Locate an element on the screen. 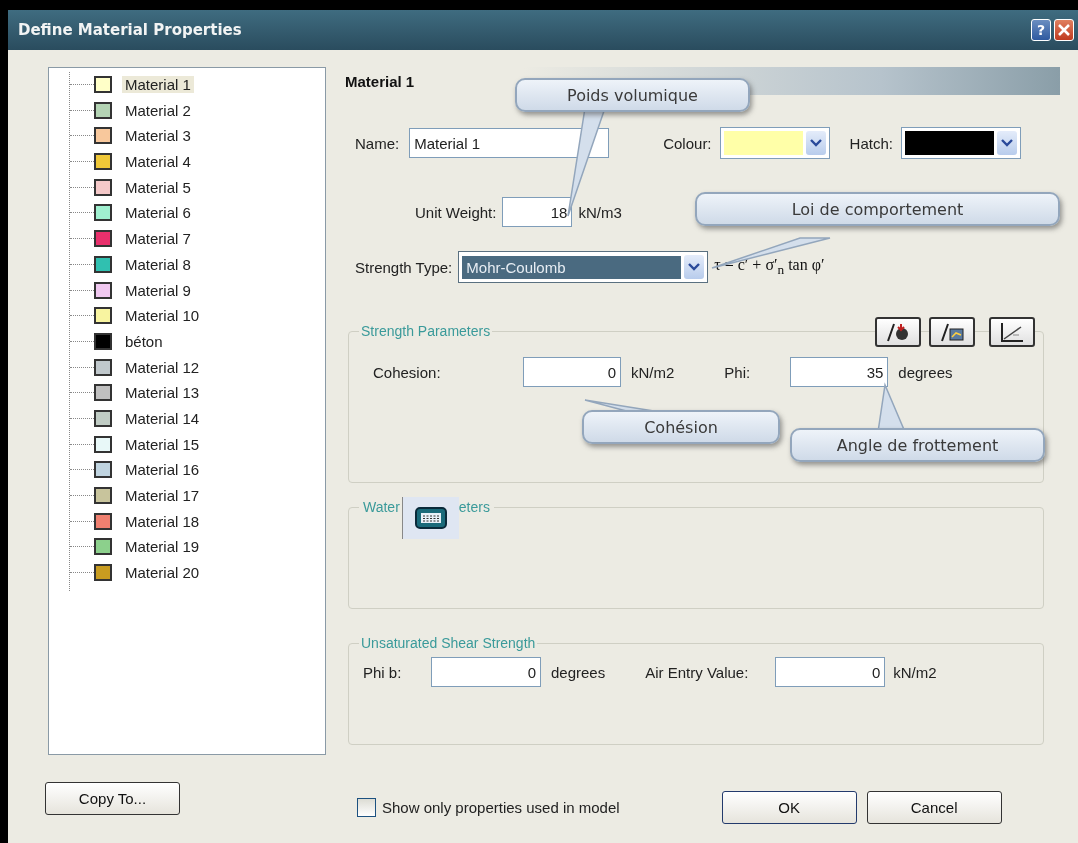  parameter-label: Phi b: is located at coordinates (383, 672).